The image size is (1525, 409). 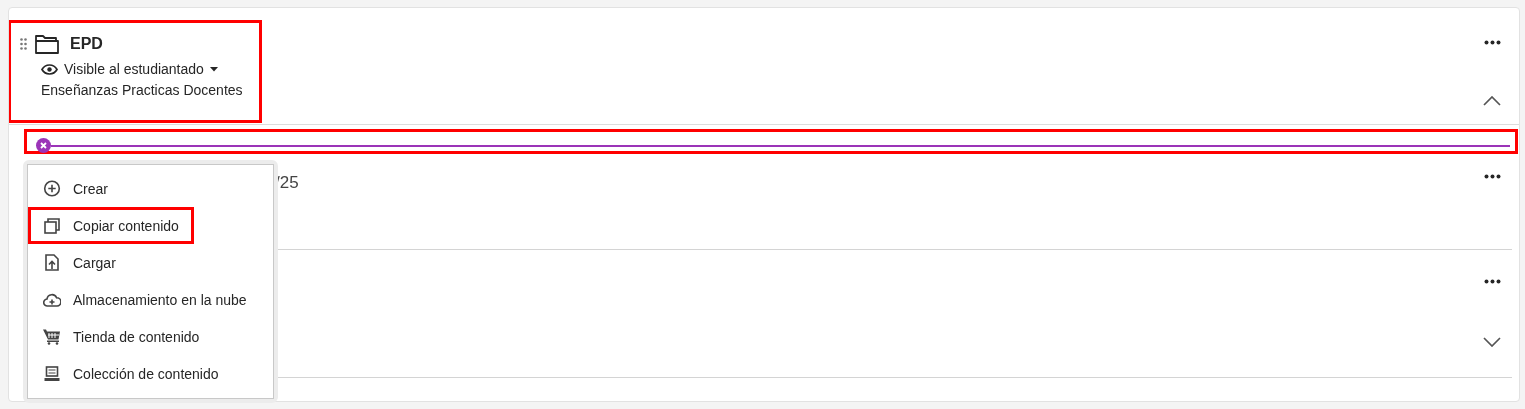 What do you see at coordinates (43, 145) in the screenshot?
I see `close-icon` at bounding box center [43, 145].